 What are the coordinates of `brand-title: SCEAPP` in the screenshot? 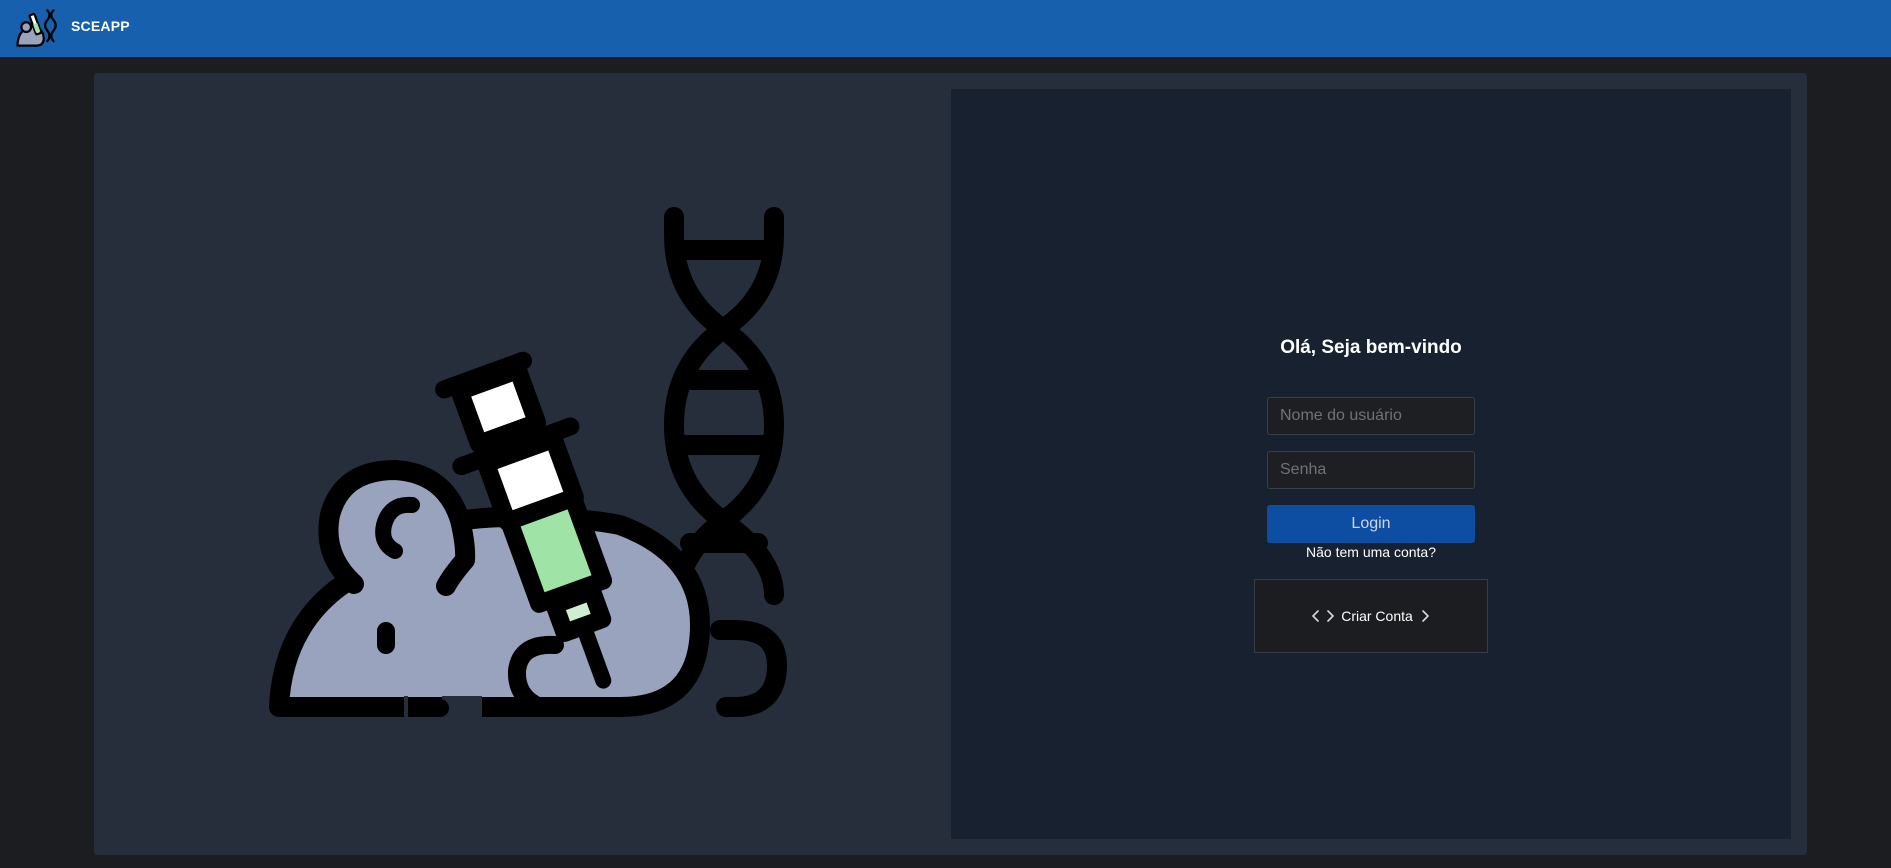 It's located at (100, 26).